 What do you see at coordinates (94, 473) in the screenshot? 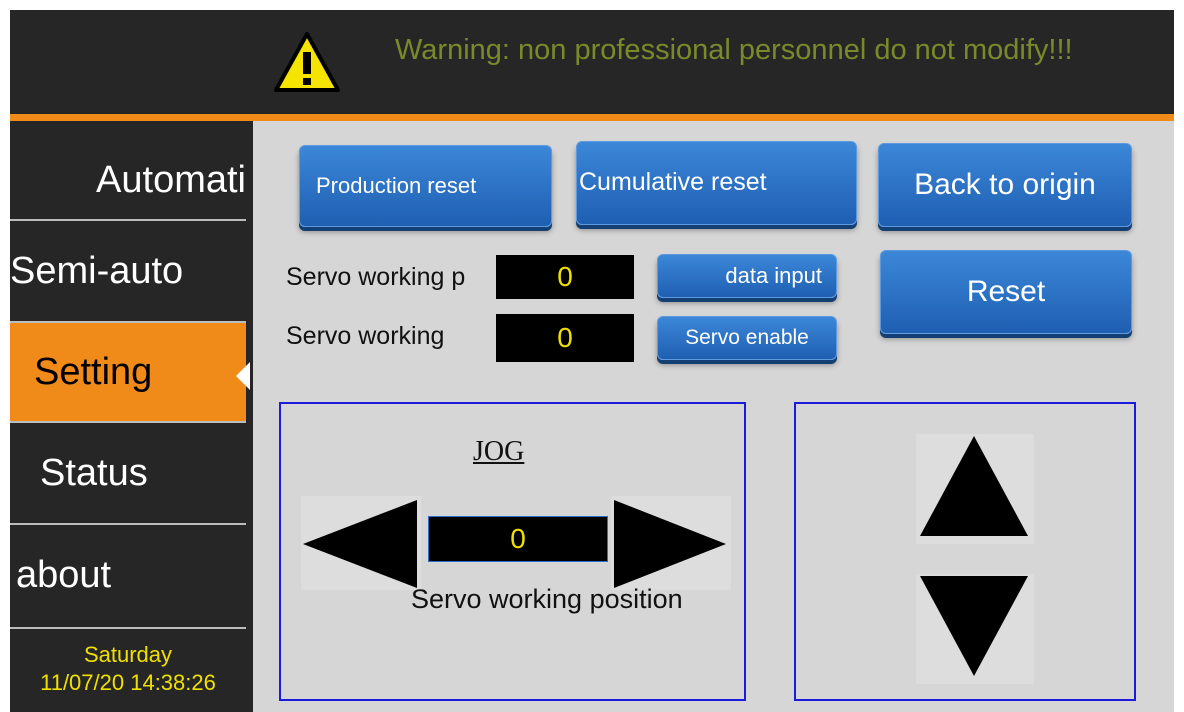
I see `sidebar-item-label: Status` at bounding box center [94, 473].